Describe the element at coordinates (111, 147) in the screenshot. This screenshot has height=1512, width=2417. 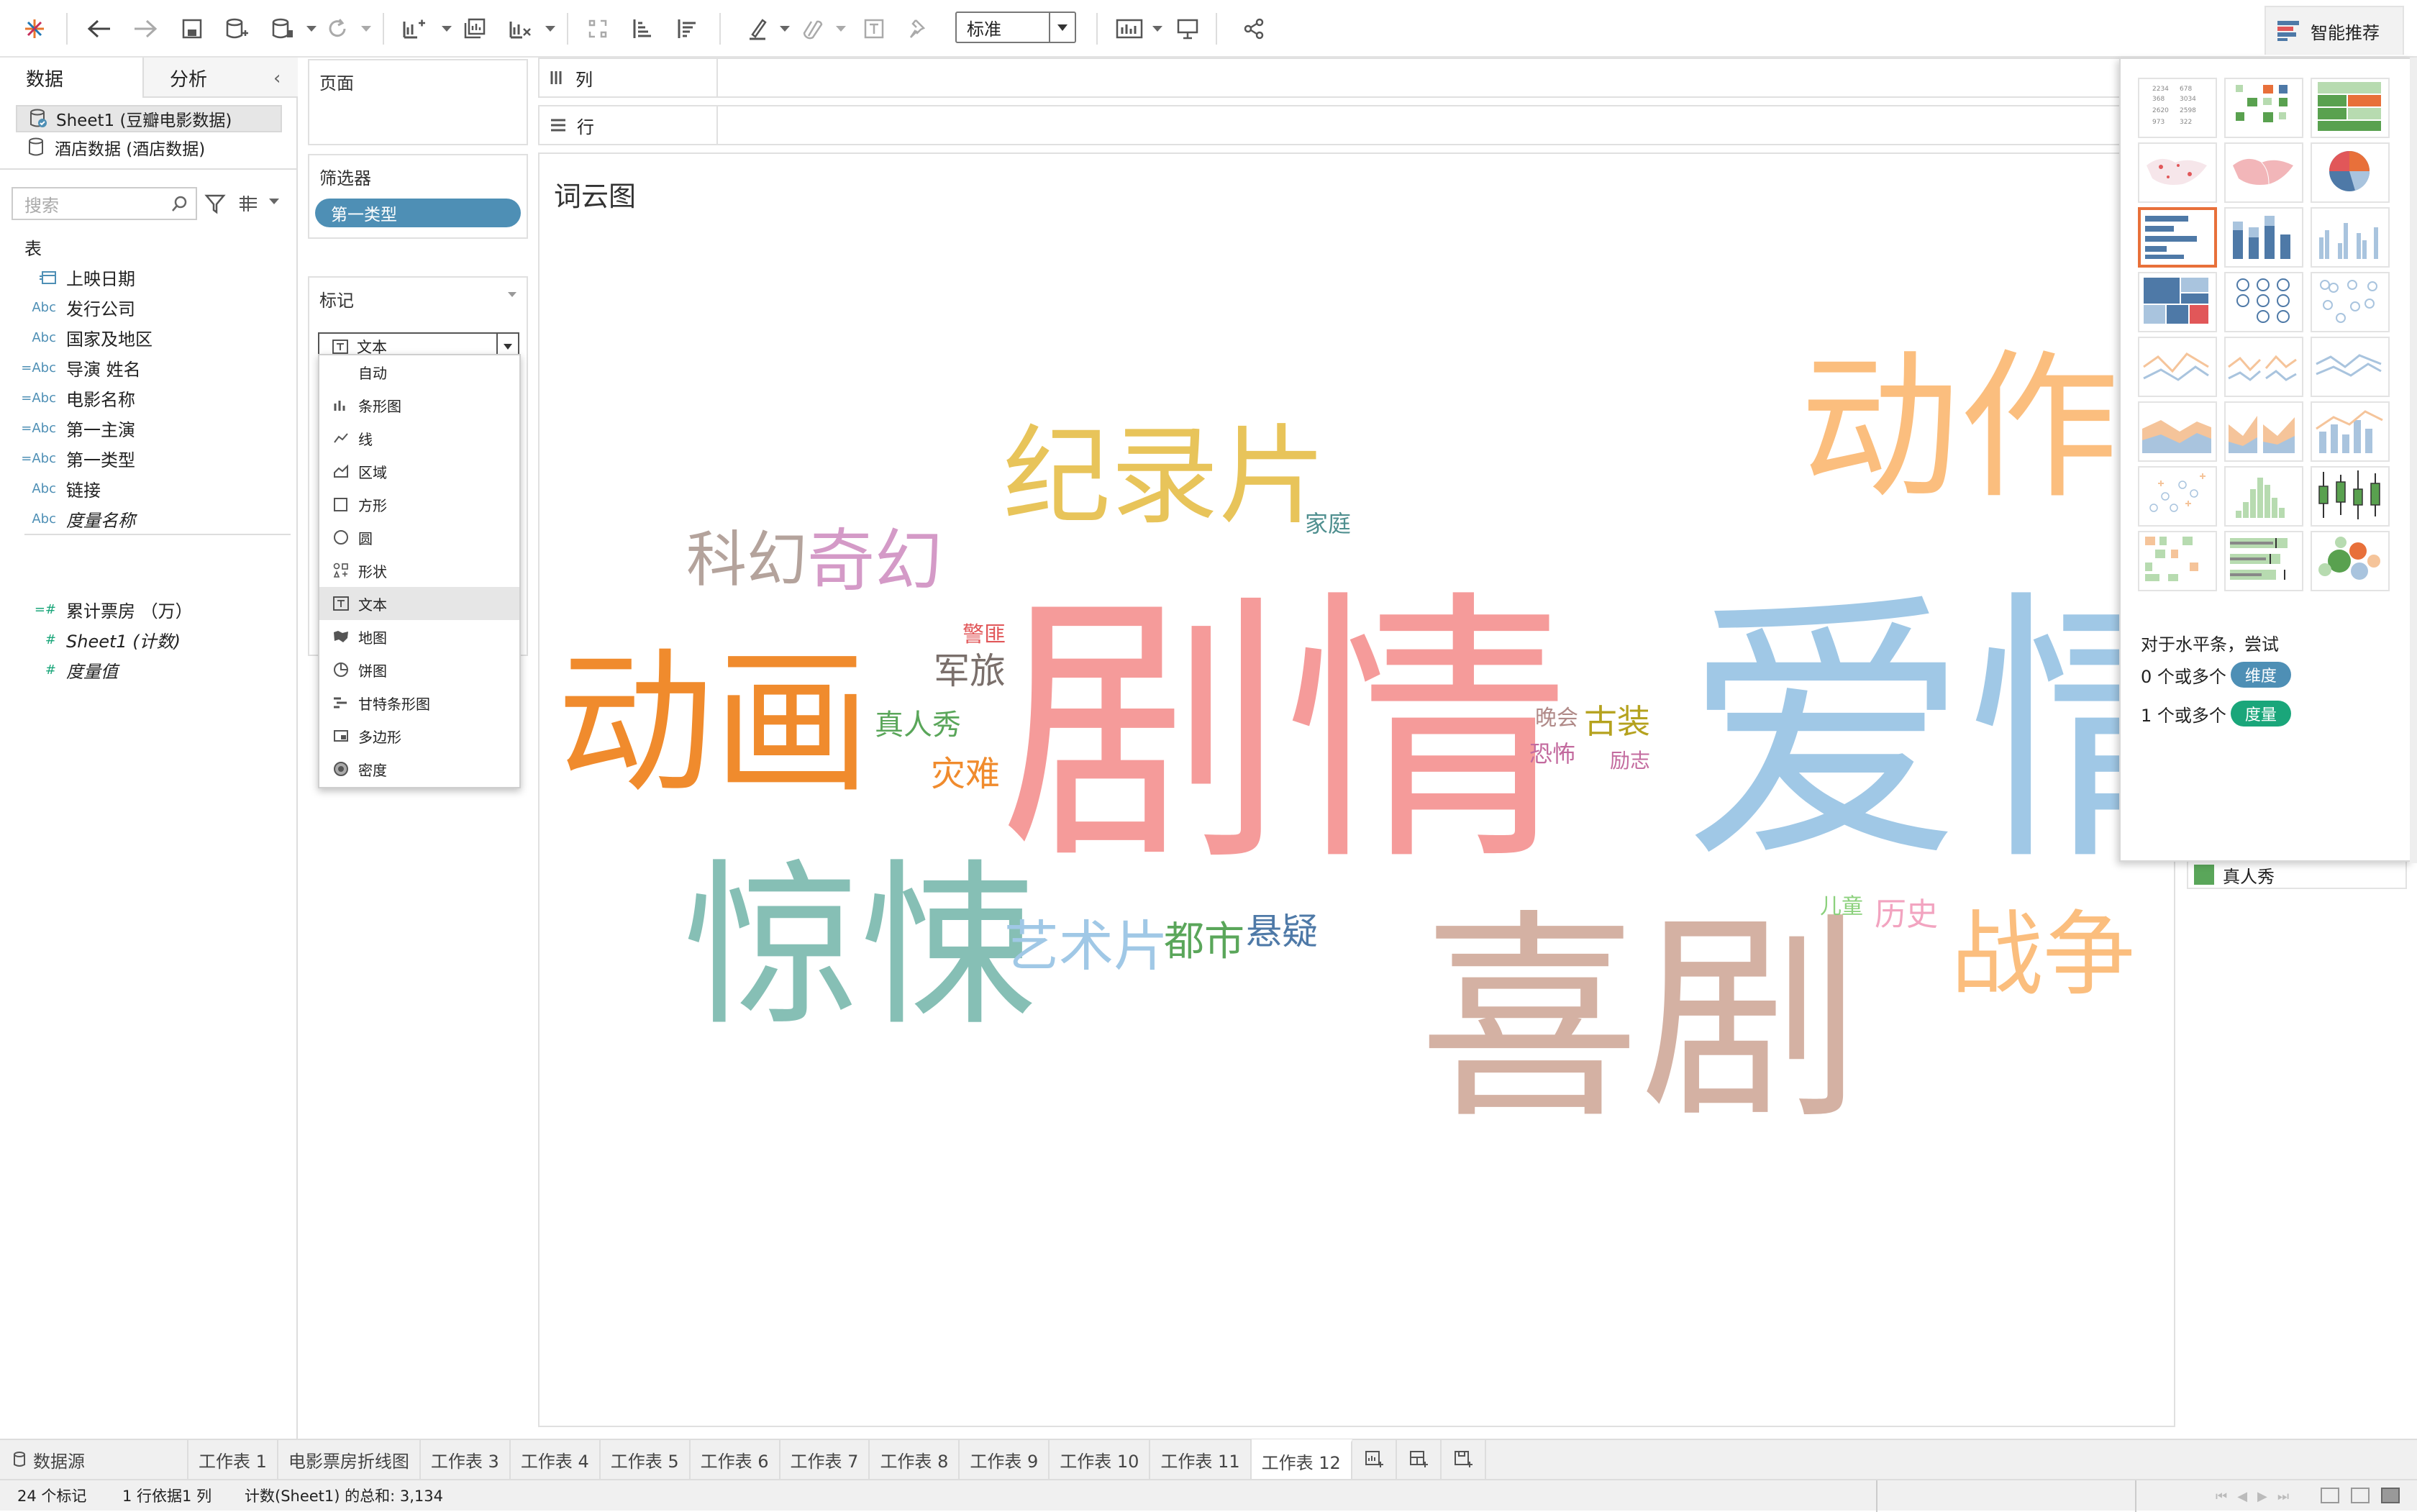
I see `datasource-item: 酒店数据 (酒店数据)` at that location.